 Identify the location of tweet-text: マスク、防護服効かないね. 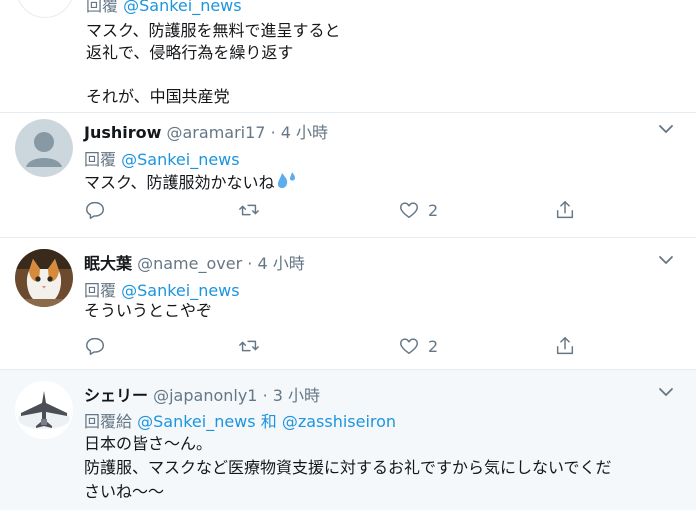
(379, 183).